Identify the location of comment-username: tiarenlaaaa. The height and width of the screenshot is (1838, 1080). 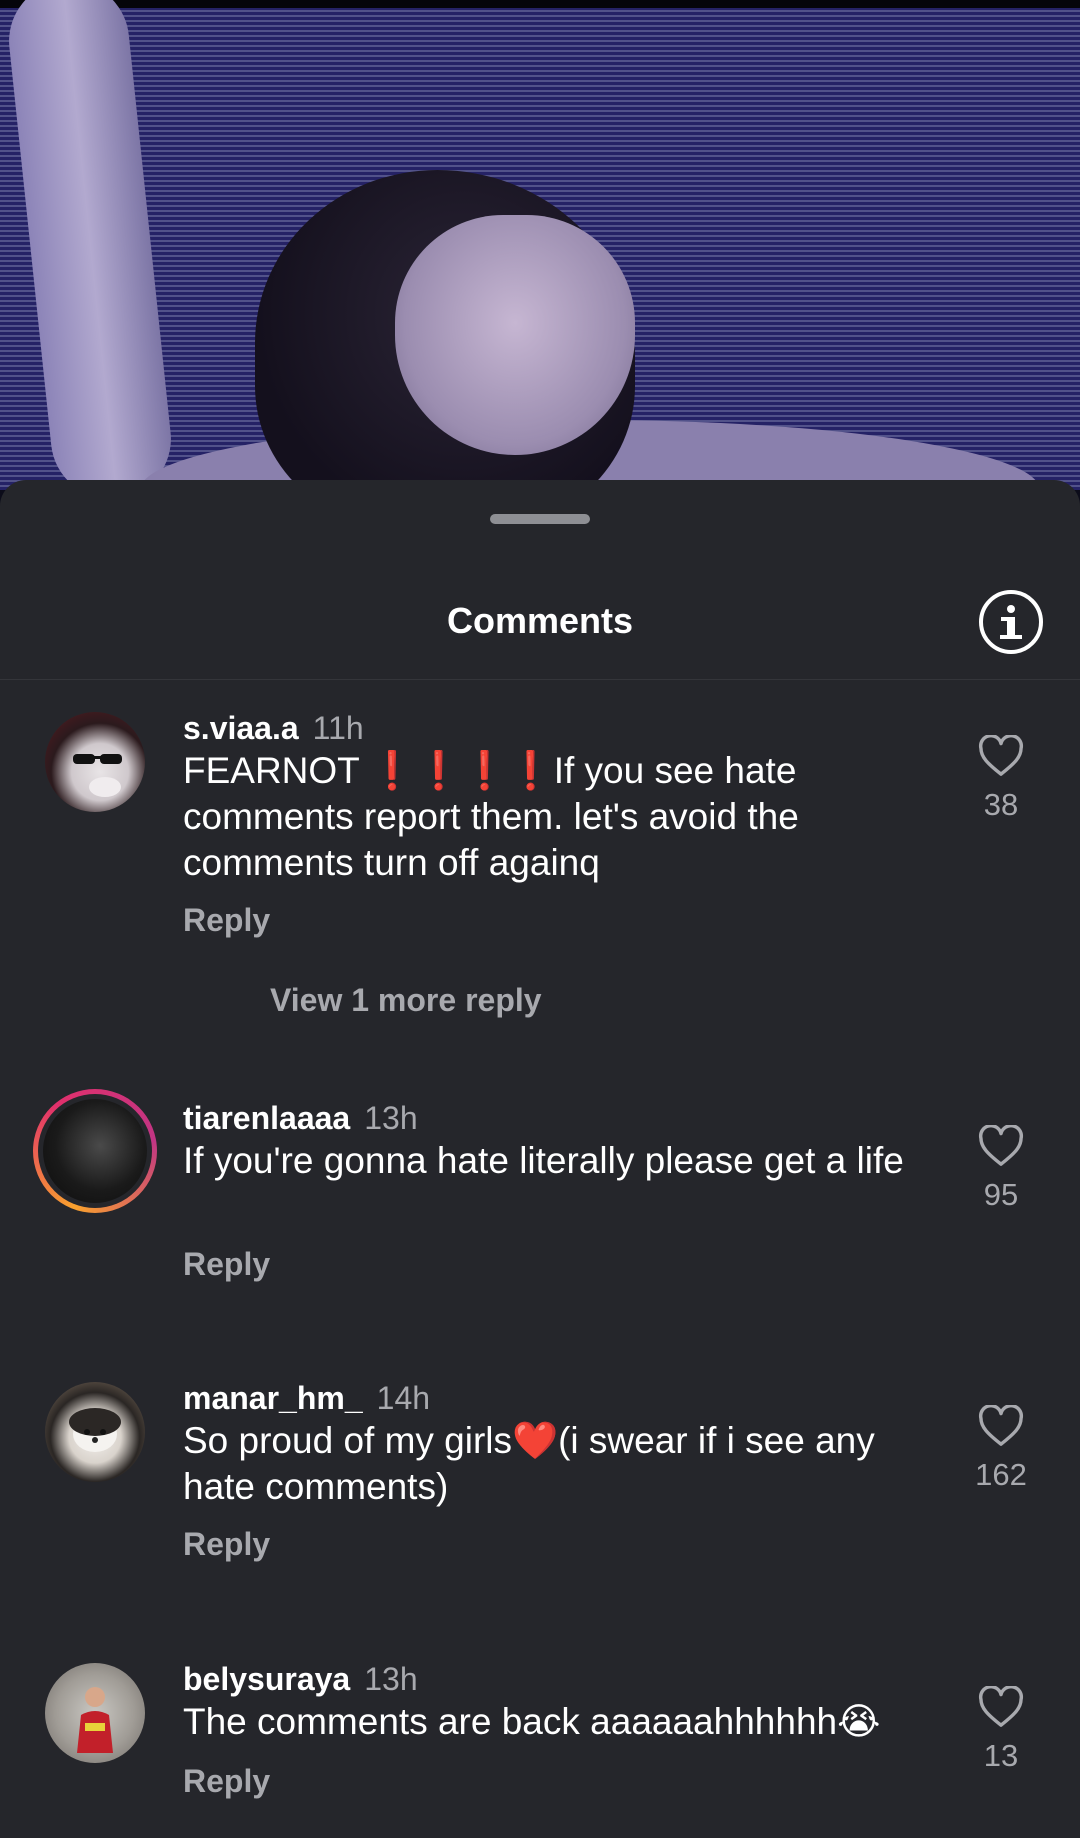
(266, 1118).